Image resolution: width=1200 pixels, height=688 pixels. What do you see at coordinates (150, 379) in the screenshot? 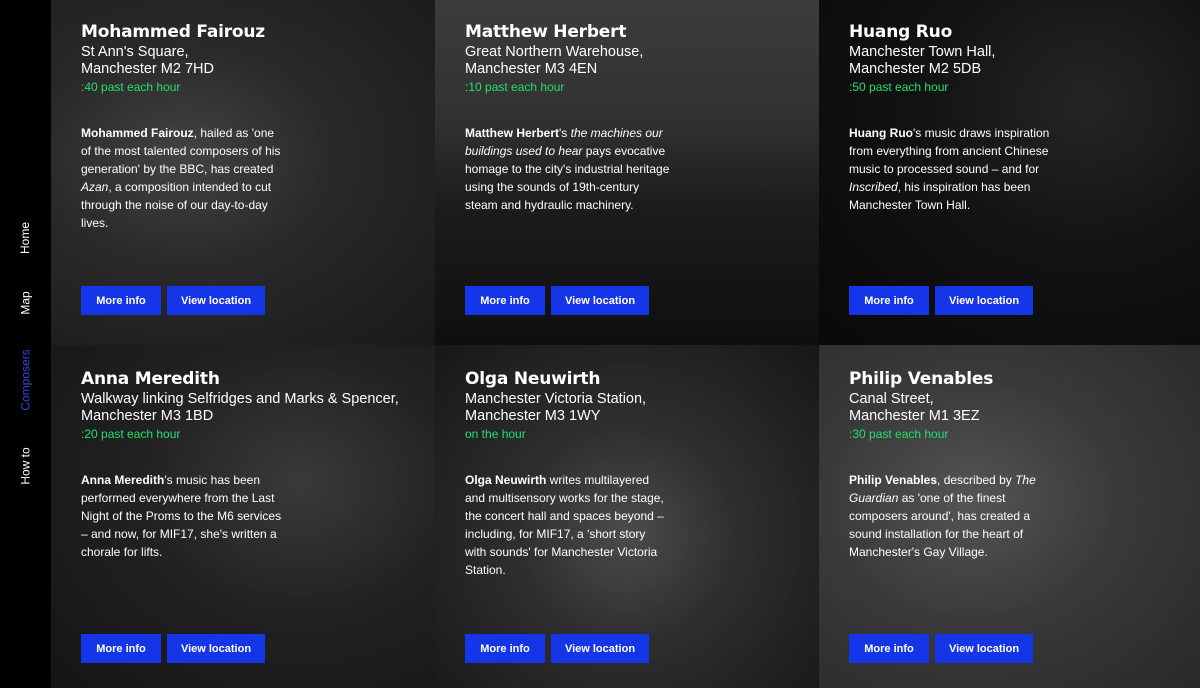
I see `composer-name: Anna Meredith` at bounding box center [150, 379].